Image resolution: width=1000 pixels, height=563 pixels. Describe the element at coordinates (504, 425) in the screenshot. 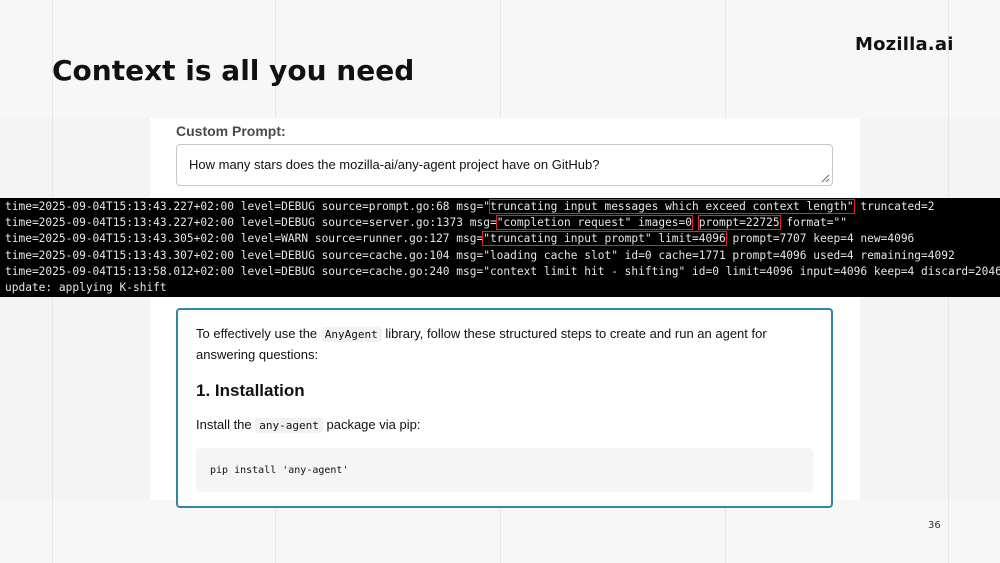

I see `response-install-text: Install the any-agent package via pip:` at that location.